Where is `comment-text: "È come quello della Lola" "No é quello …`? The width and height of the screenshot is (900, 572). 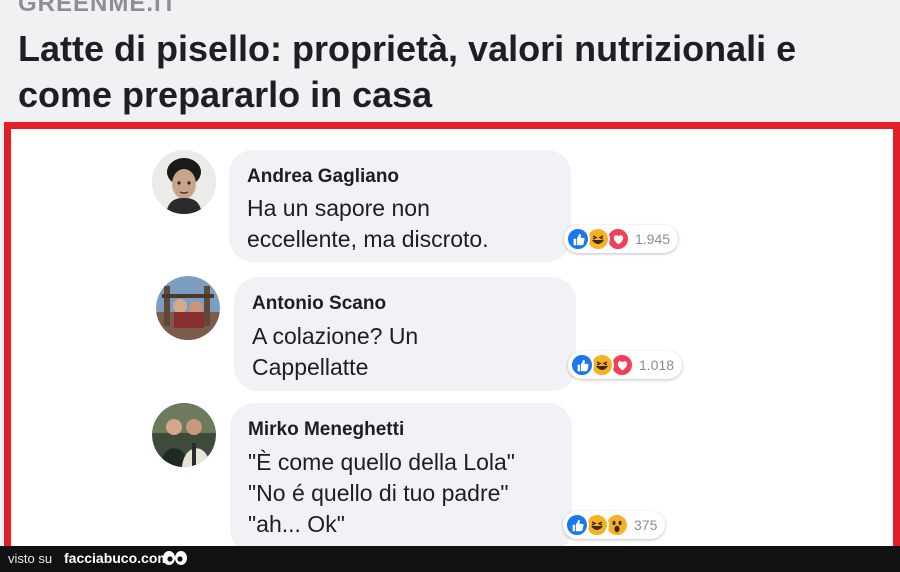 comment-text: "È come quello della Lola" "No é quello … is located at coordinates (381, 493).